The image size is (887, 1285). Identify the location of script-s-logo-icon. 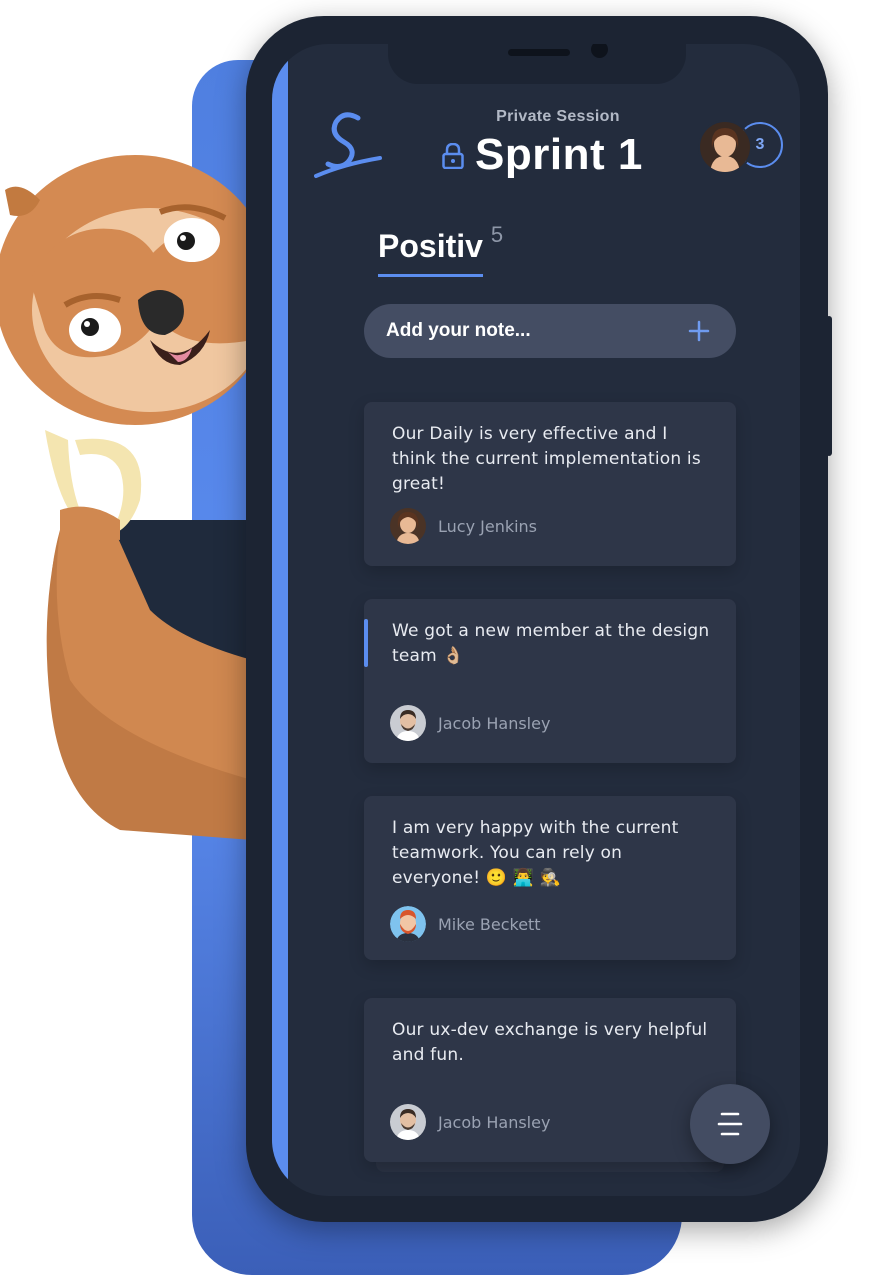
(351, 145).